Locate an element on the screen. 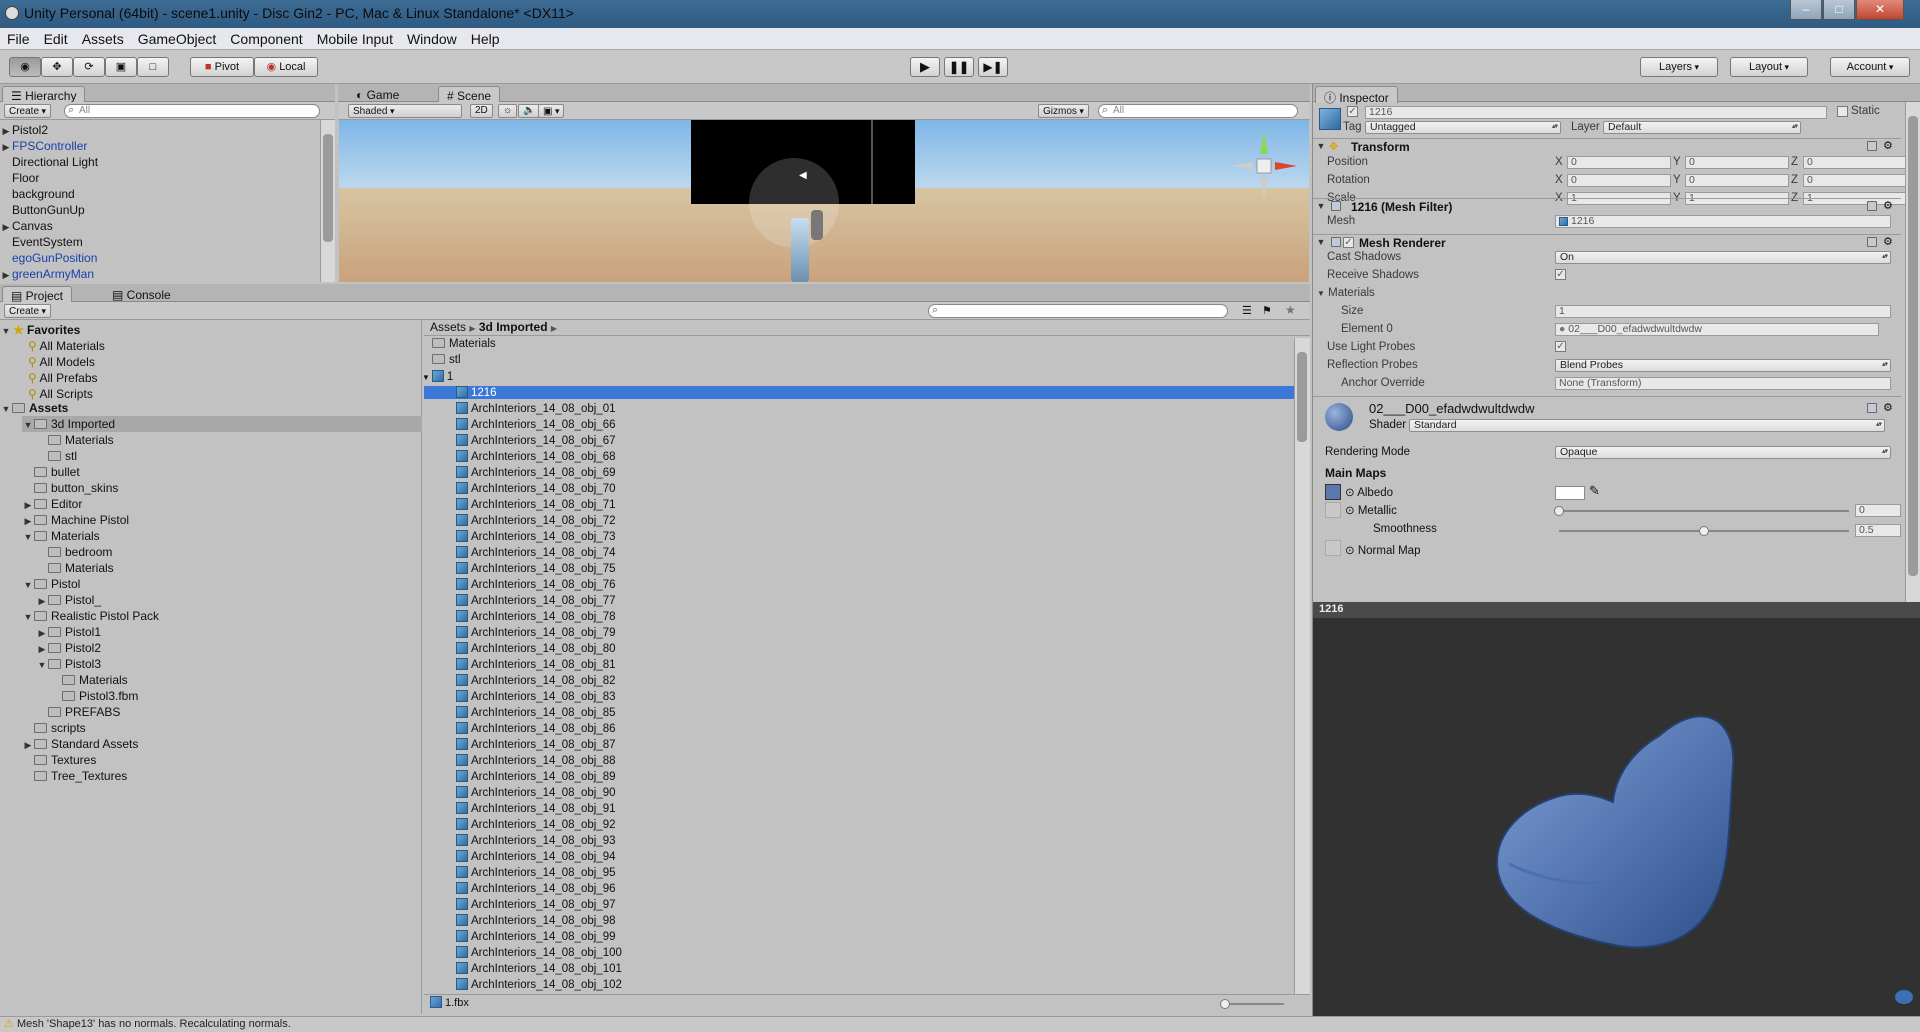 This screenshot has height=1032, width=1920. hierarchy-item: EventSystem is located at coordinates (41, 242).